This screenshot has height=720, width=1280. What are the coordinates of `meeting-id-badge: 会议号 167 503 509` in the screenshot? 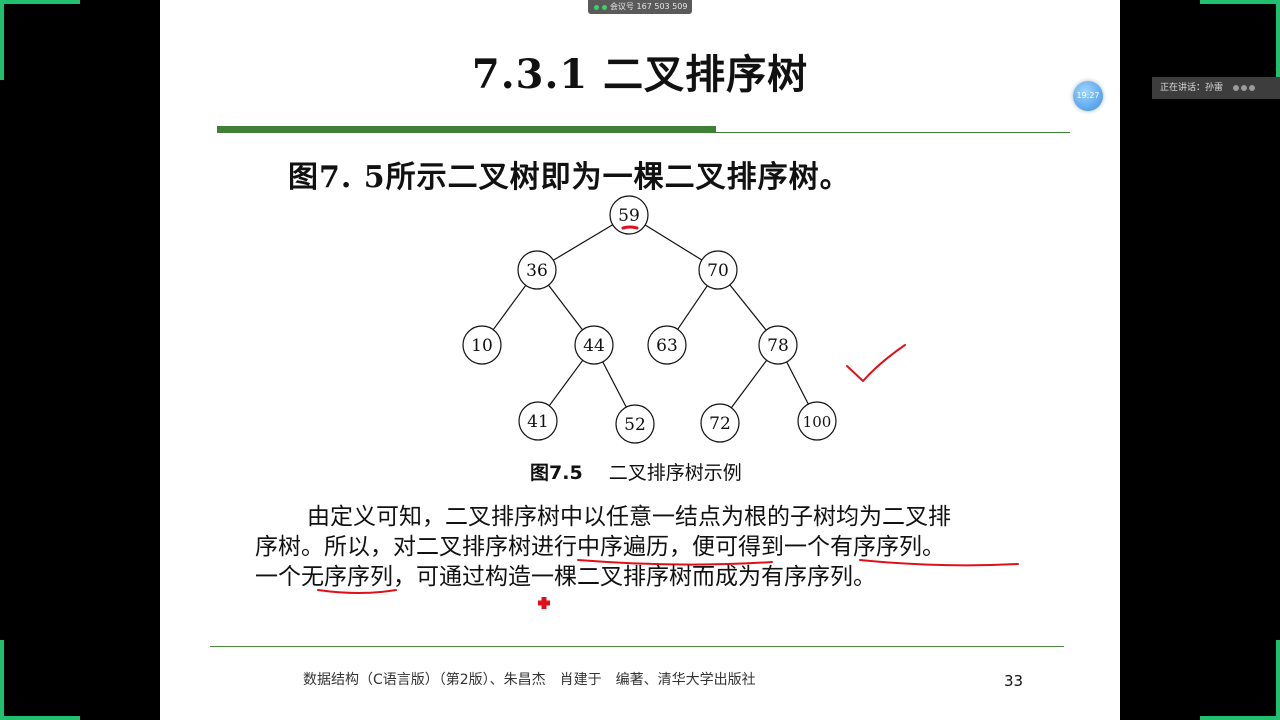 It's located at (640, 7).